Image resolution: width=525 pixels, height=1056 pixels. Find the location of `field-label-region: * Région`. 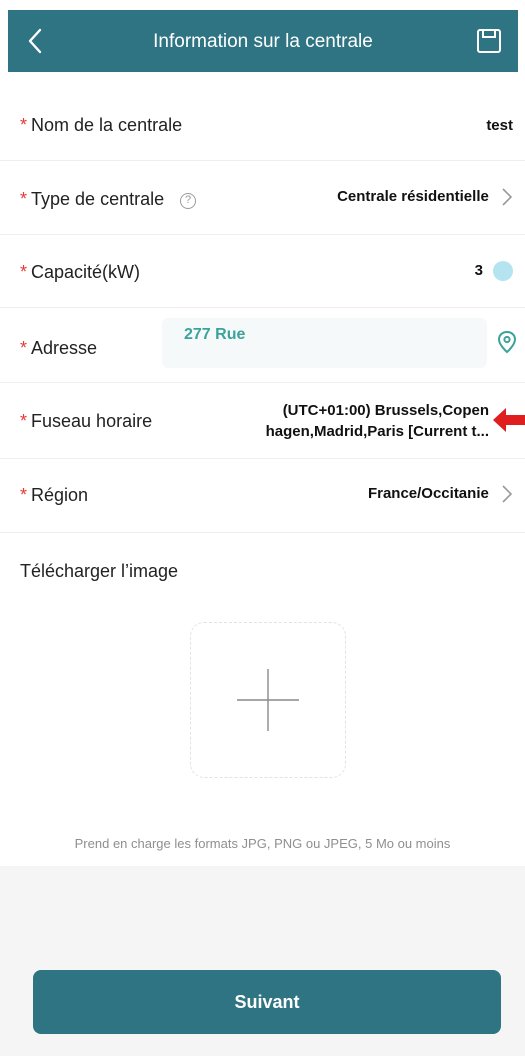

field-label-region: * Région is located at coordinates (54, 495).